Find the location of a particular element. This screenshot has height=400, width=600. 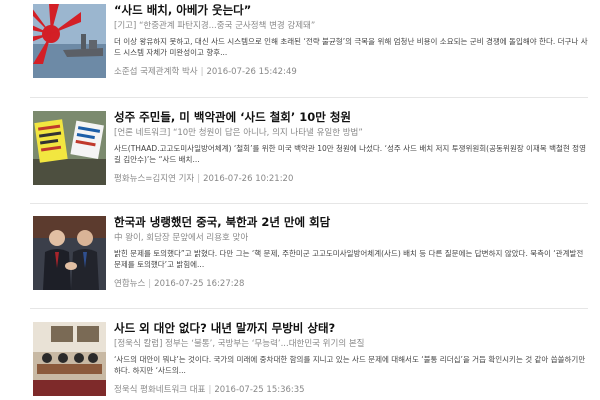

article-title: 한국과 냉랭했던 중국, 북한과 2년 만에 회담 is located at coordinates (353, 222).